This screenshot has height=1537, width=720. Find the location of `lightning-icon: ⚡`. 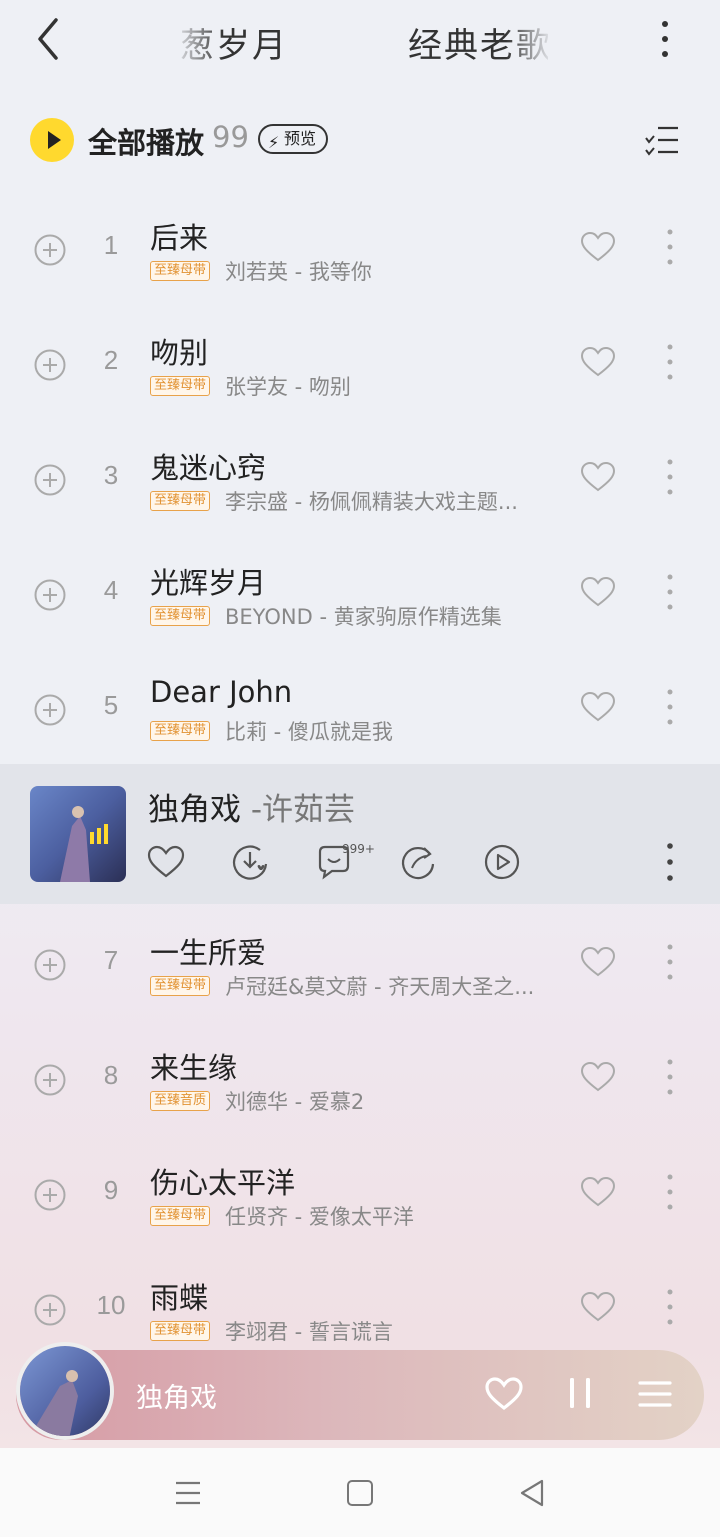

lightning-icon: ⚡ is located at coordinates (274, 142).